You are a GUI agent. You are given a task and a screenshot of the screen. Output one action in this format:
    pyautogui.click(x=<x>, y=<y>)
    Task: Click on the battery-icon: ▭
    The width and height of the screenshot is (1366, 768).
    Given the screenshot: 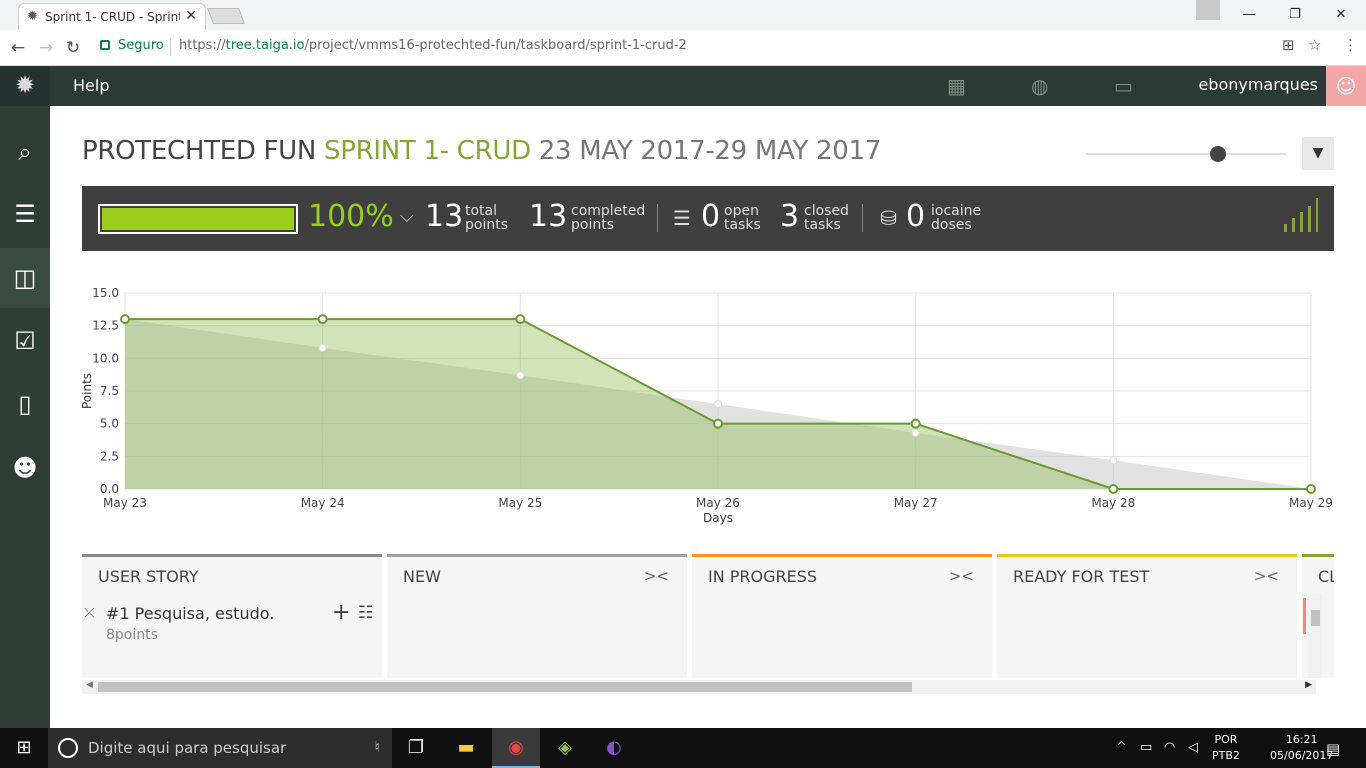 What is the action you would take?
    pyautogui.click(x=1146, y=747)
    